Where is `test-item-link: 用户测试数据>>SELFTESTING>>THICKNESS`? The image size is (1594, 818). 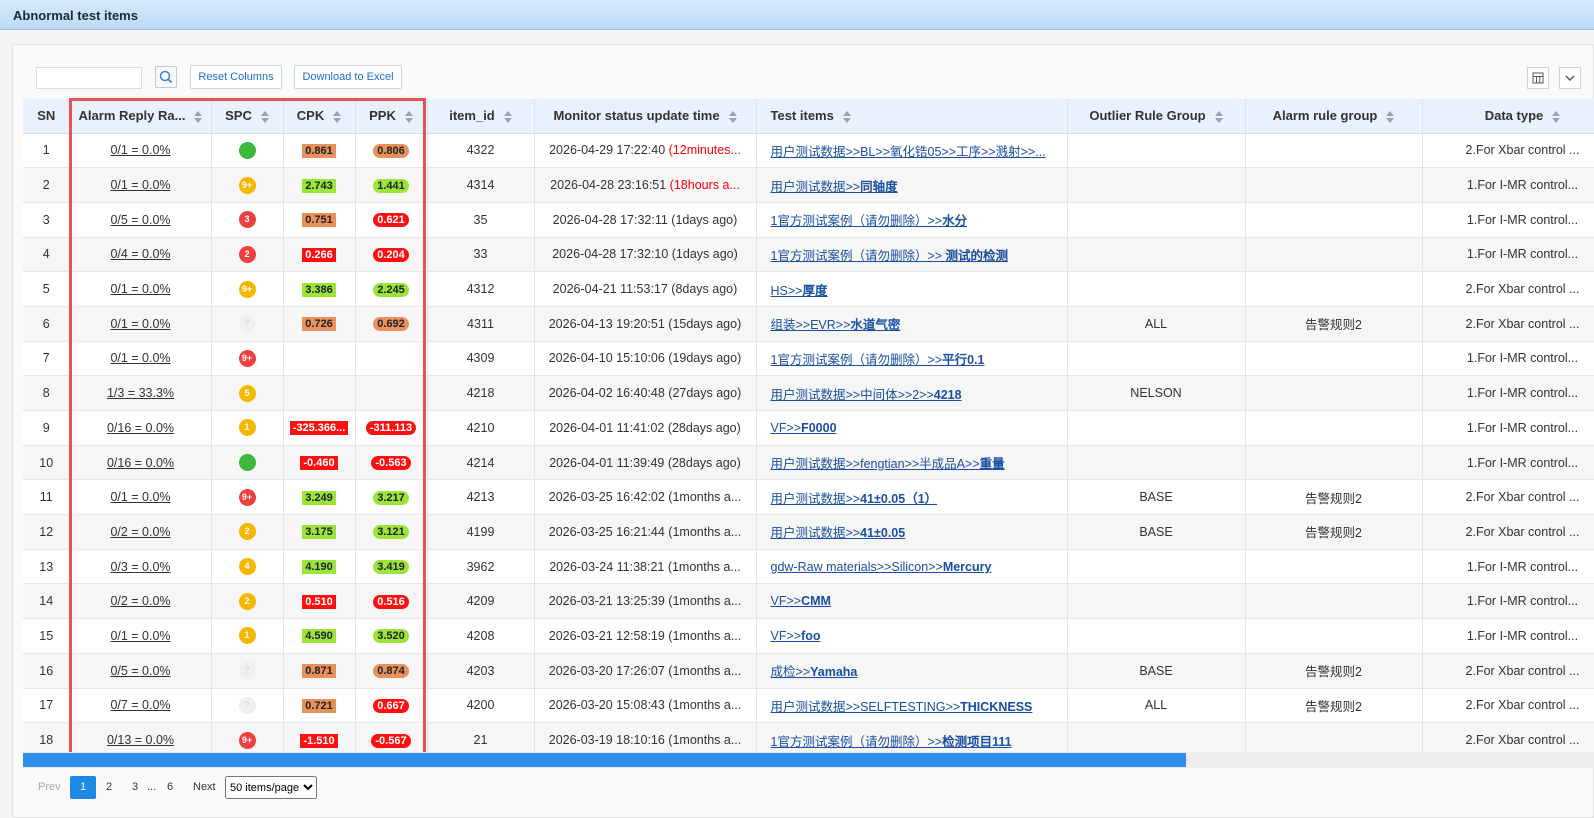 test-item-link: 用户测试数据>>SELFTESTING>>THICKNESS is located at coordinates (902, 707).